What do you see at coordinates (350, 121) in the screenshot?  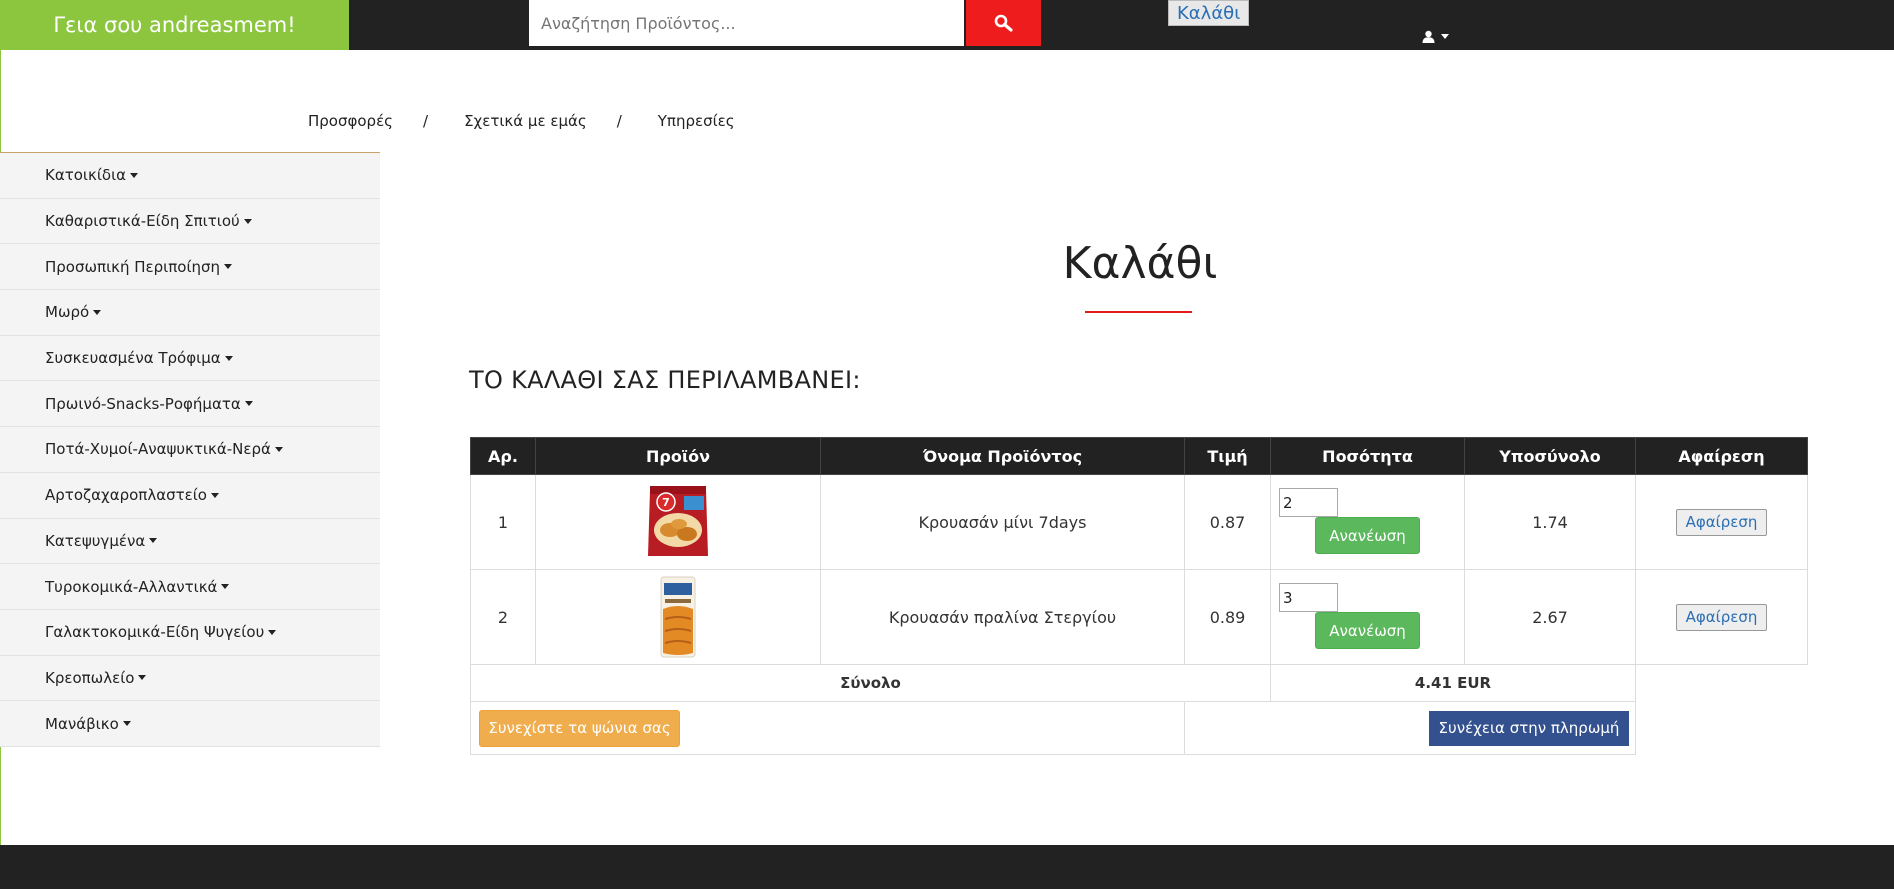 I see `nav-offers: Προσφορές` at bounding box center [350, 121].